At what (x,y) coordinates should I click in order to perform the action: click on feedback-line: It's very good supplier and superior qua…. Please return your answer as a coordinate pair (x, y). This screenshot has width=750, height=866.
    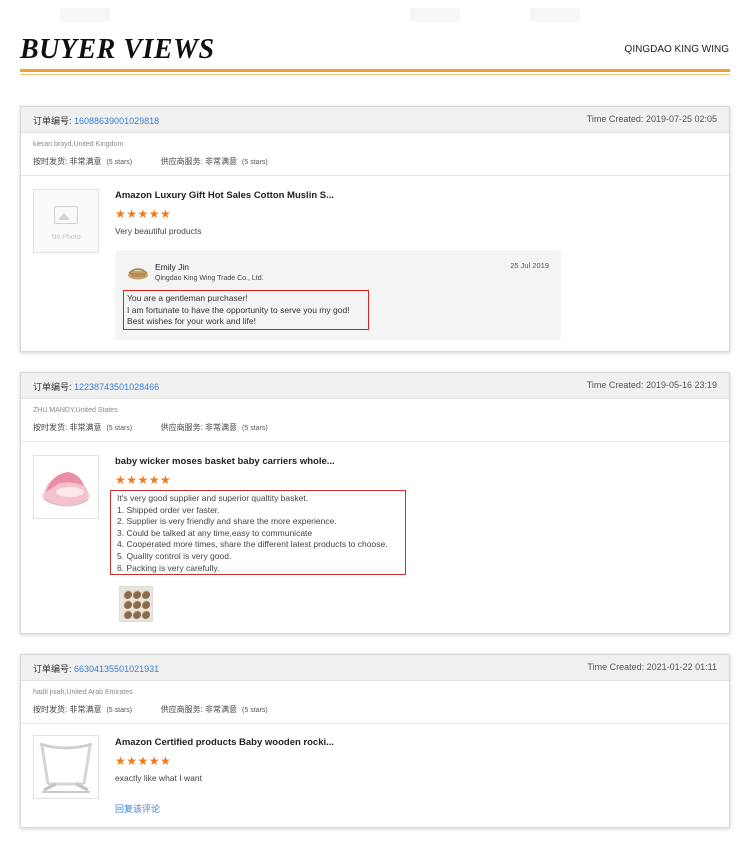
    Looking at the image, I should click on (213, 498).